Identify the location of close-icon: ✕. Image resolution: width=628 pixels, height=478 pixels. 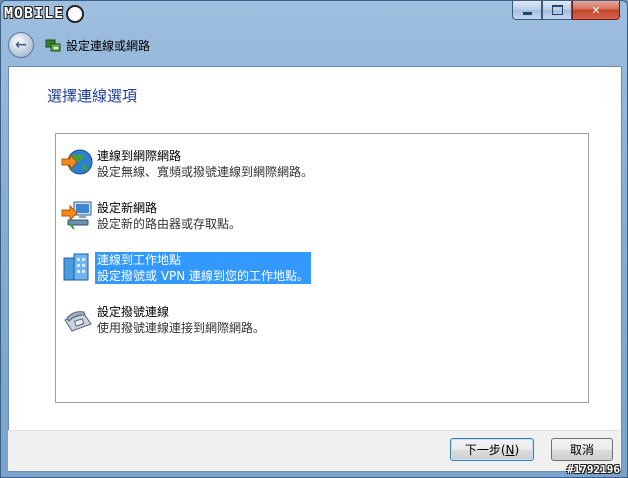
(596, 10).